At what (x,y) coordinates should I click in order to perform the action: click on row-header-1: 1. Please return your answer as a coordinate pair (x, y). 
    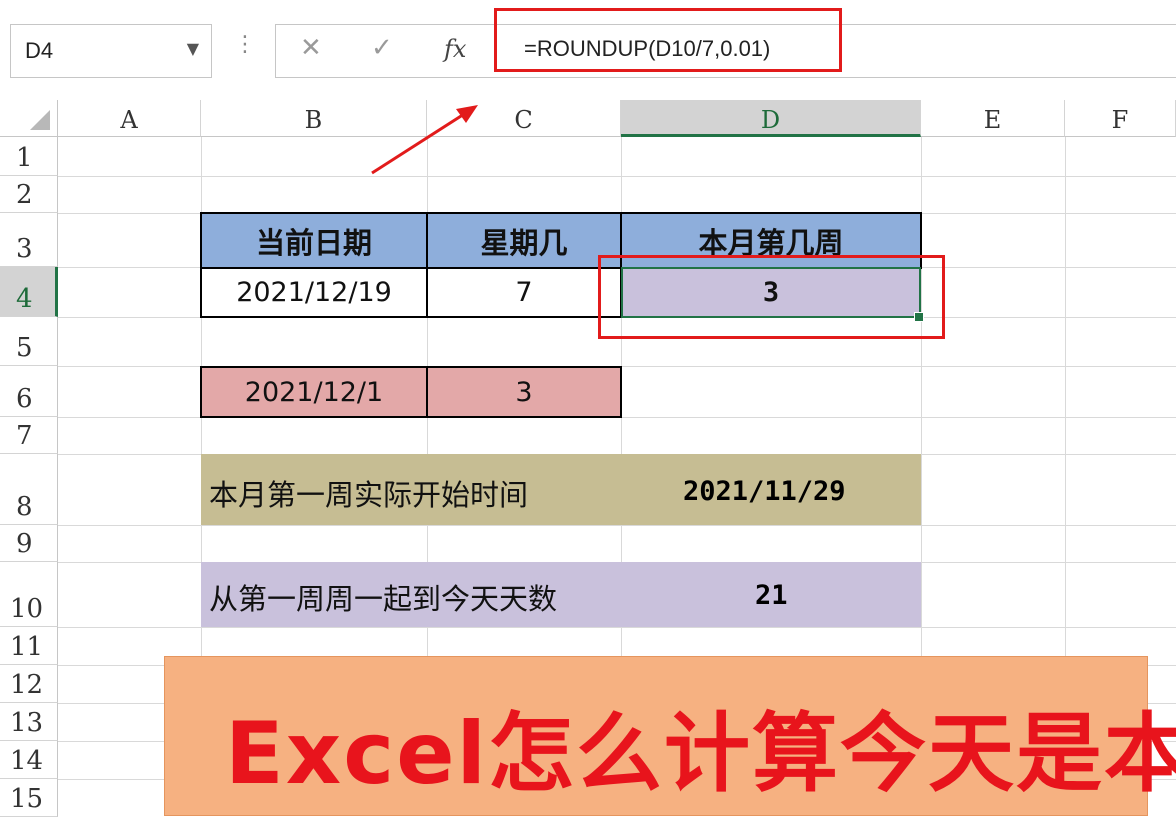
    Looking at the image, I should click on (29, 156).